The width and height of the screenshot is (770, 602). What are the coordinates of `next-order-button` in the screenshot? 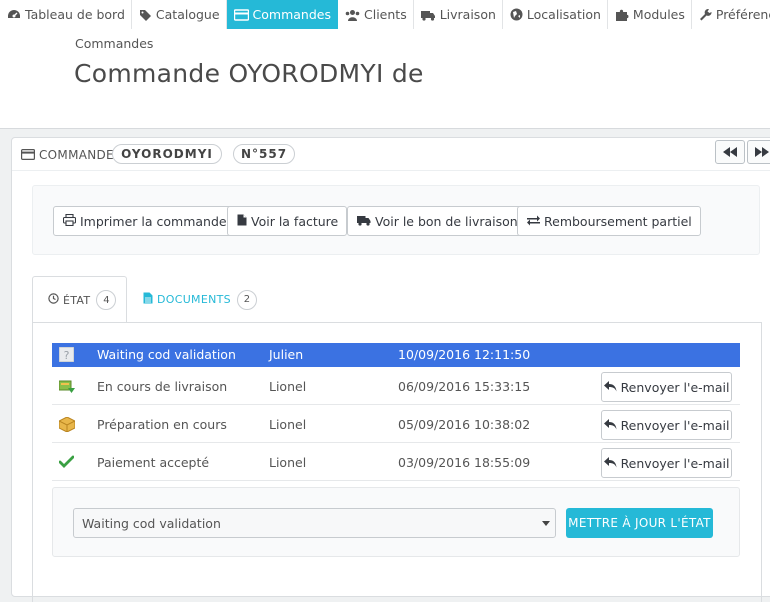 It's located at (758, 152).